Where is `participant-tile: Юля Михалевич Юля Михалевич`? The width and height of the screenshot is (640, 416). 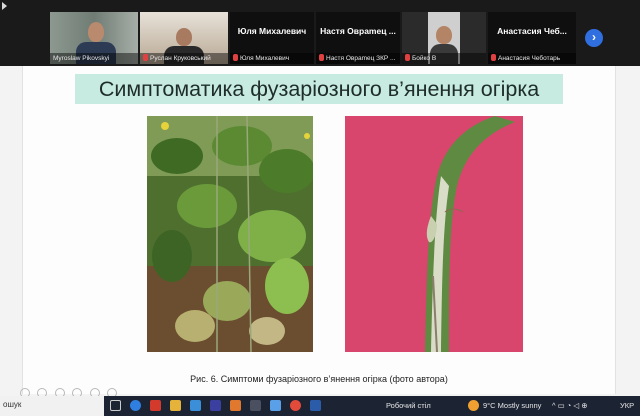
participant-tile: Юля Михалевич Юля Михалевич is located at coordinates (272, 38).